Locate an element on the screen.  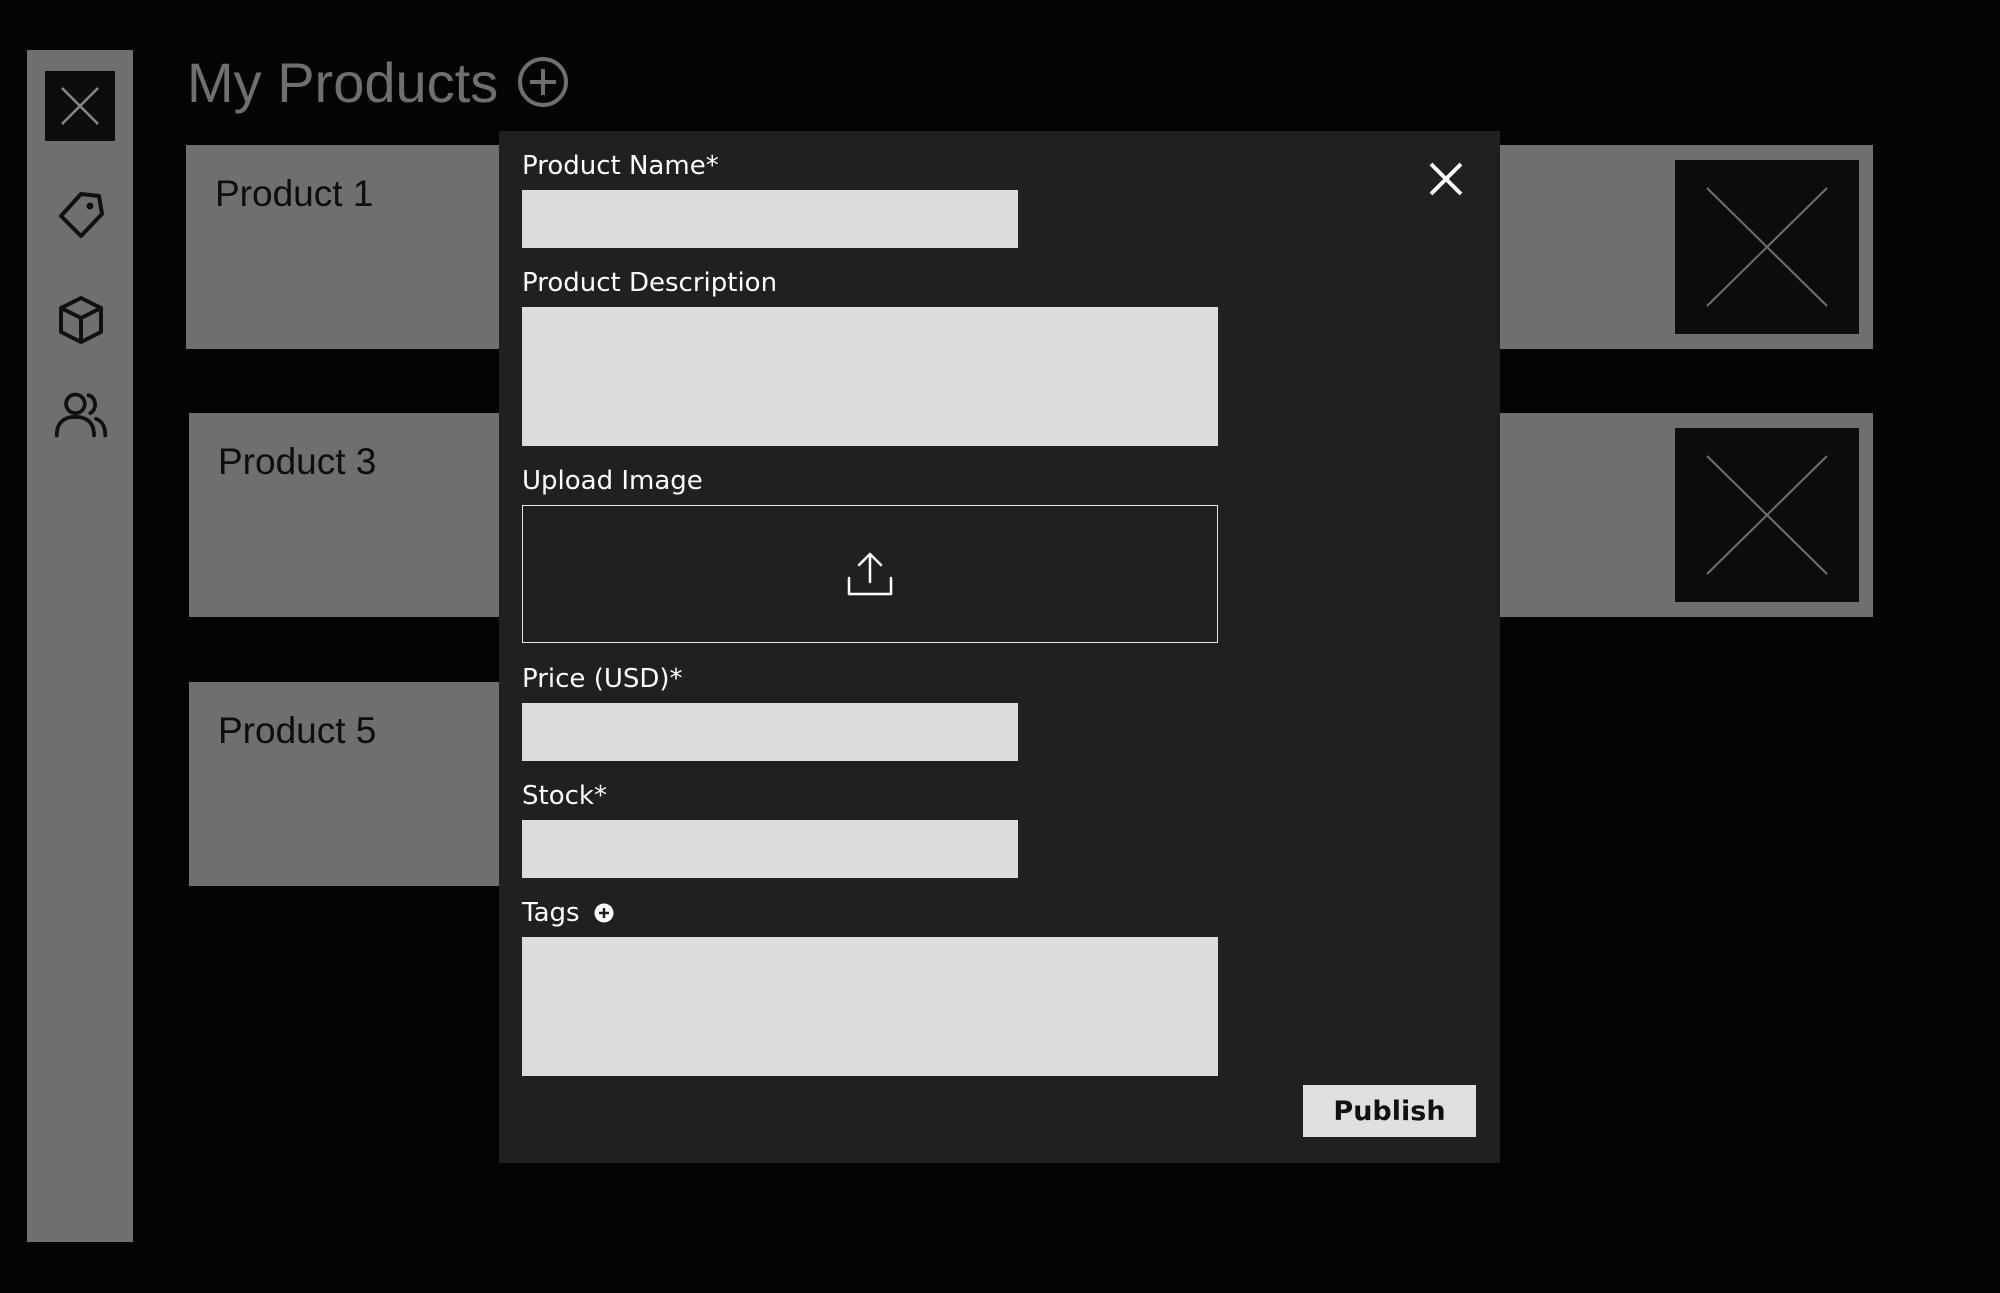
product-description-input is located at coordinates (870, 376).